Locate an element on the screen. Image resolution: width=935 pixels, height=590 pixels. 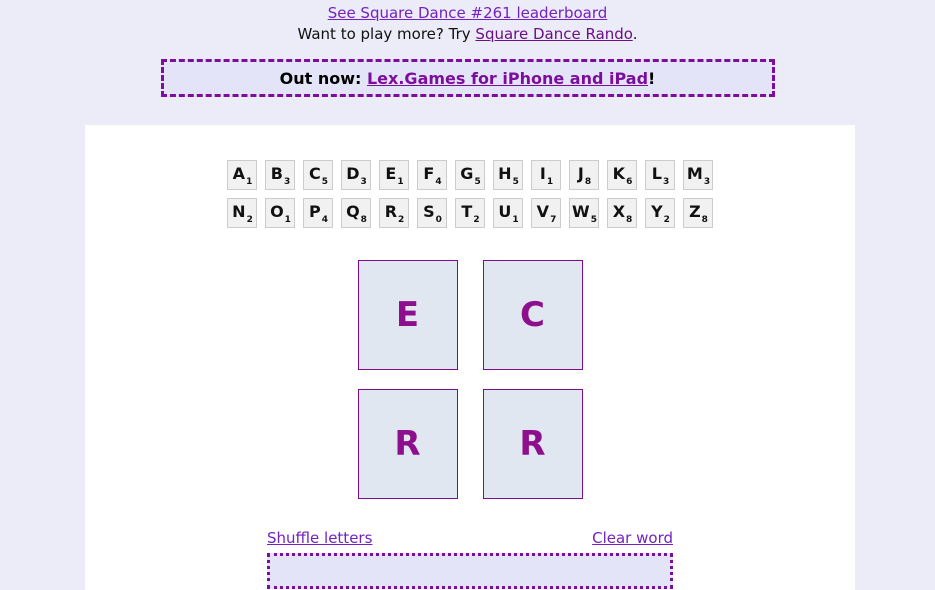
rack-tile: R2 is located at coordinates (394, 213).